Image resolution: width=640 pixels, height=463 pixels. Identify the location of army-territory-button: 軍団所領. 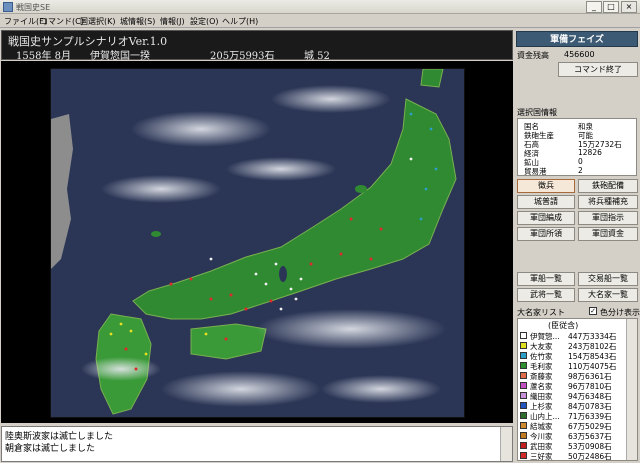
(546, 234).